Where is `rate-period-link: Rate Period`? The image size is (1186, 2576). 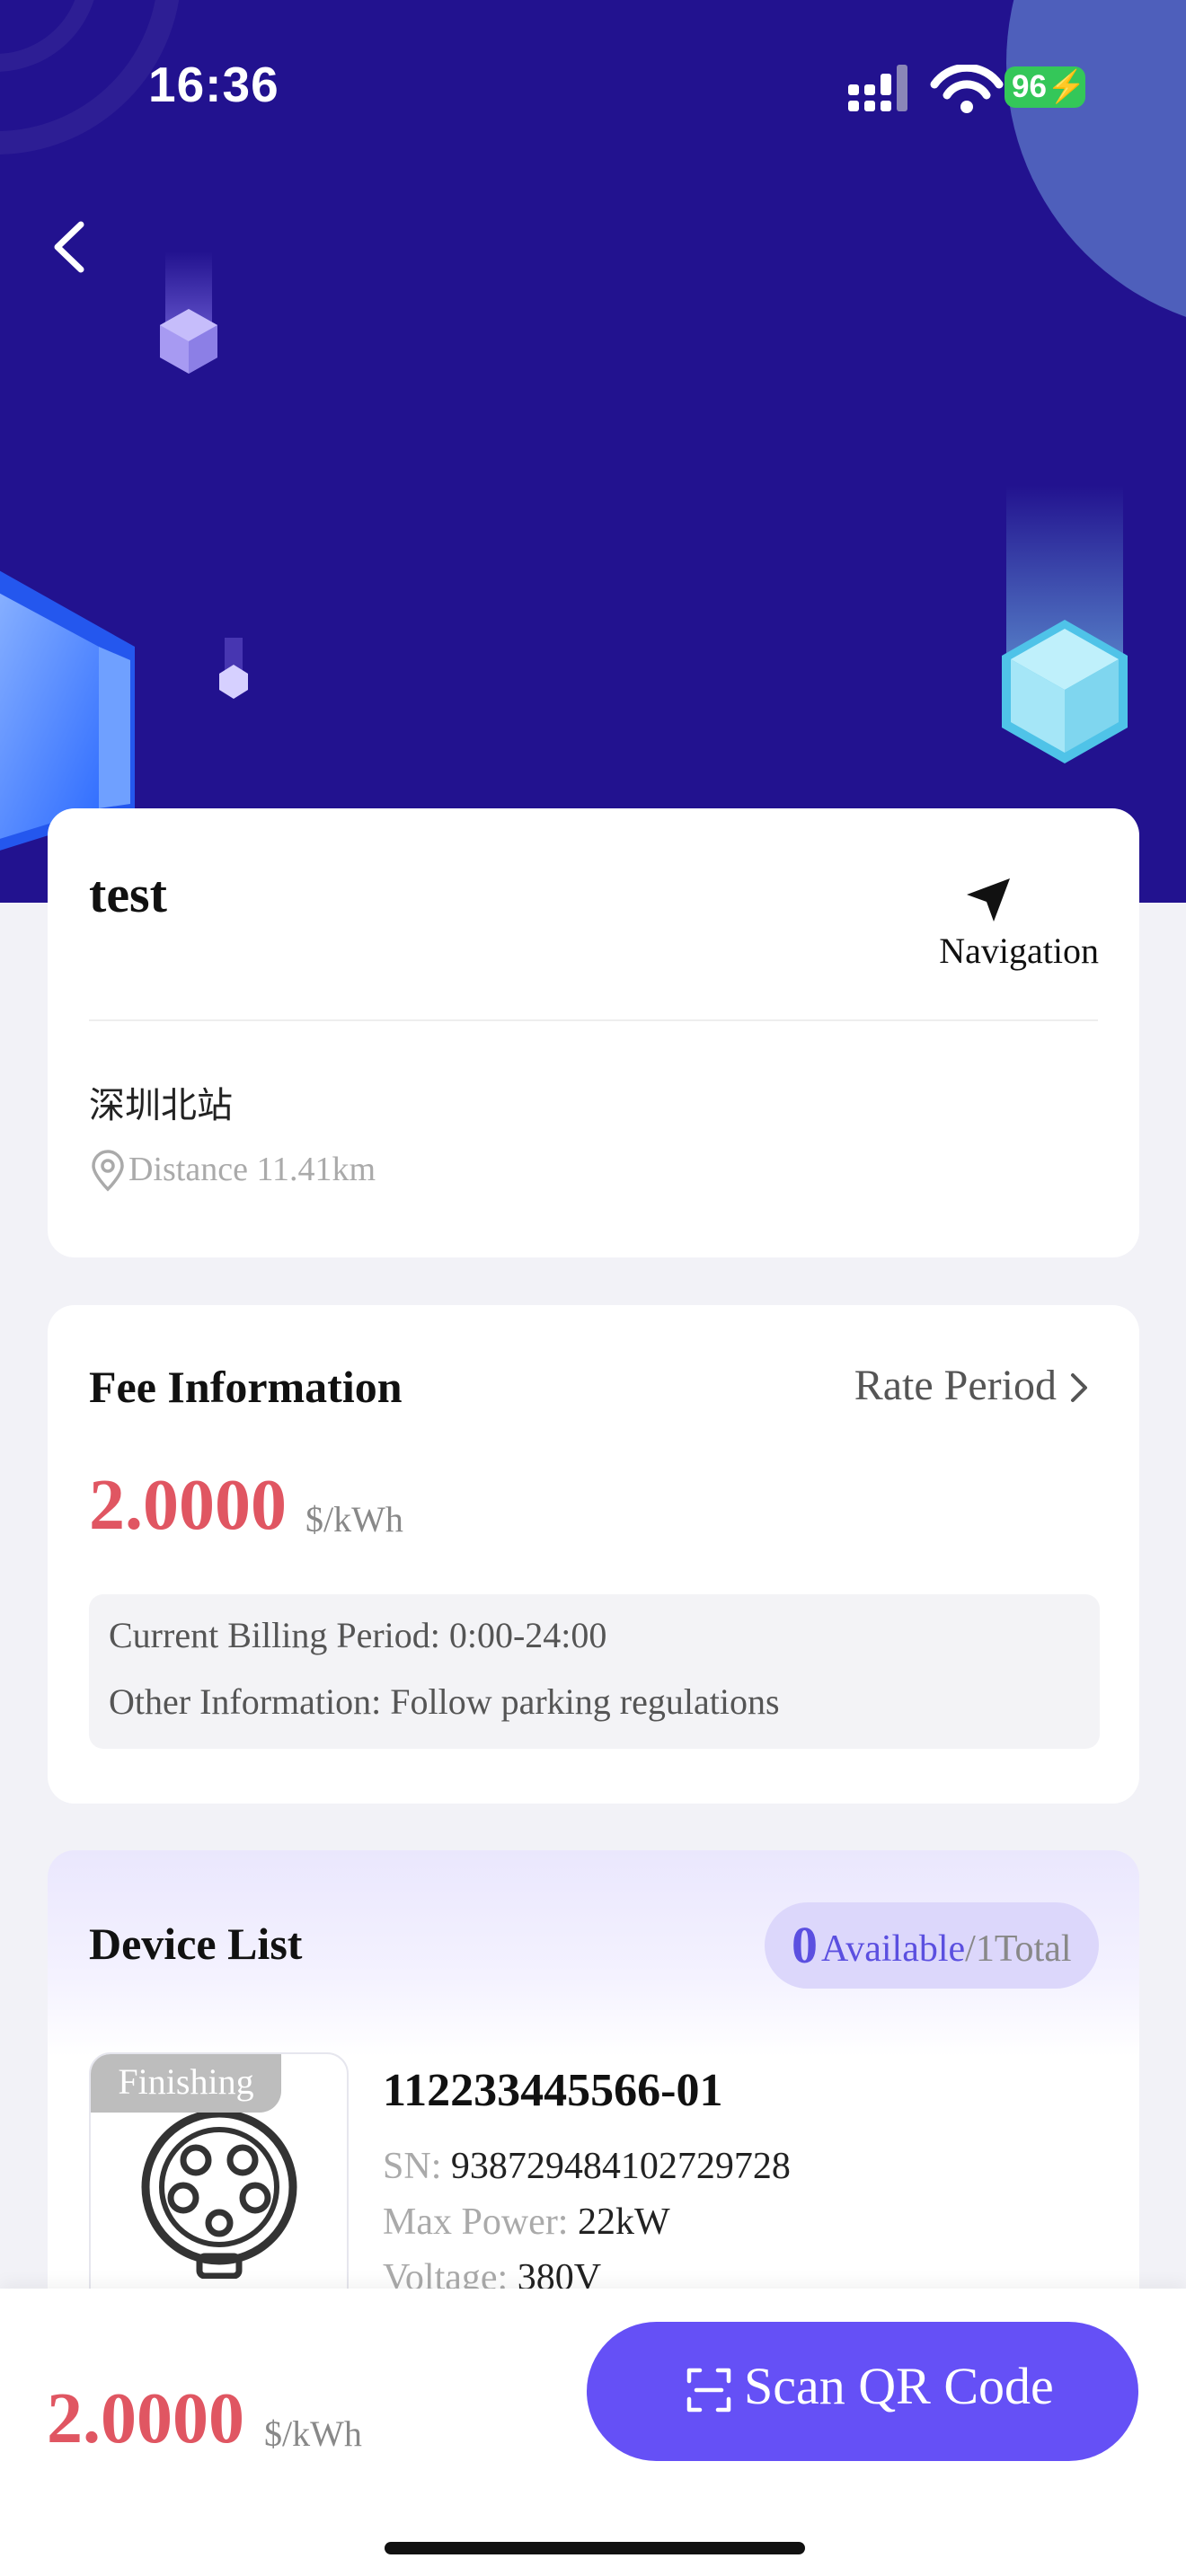
rate-period-link: Rate Period is located at coordinates (991, 1386).